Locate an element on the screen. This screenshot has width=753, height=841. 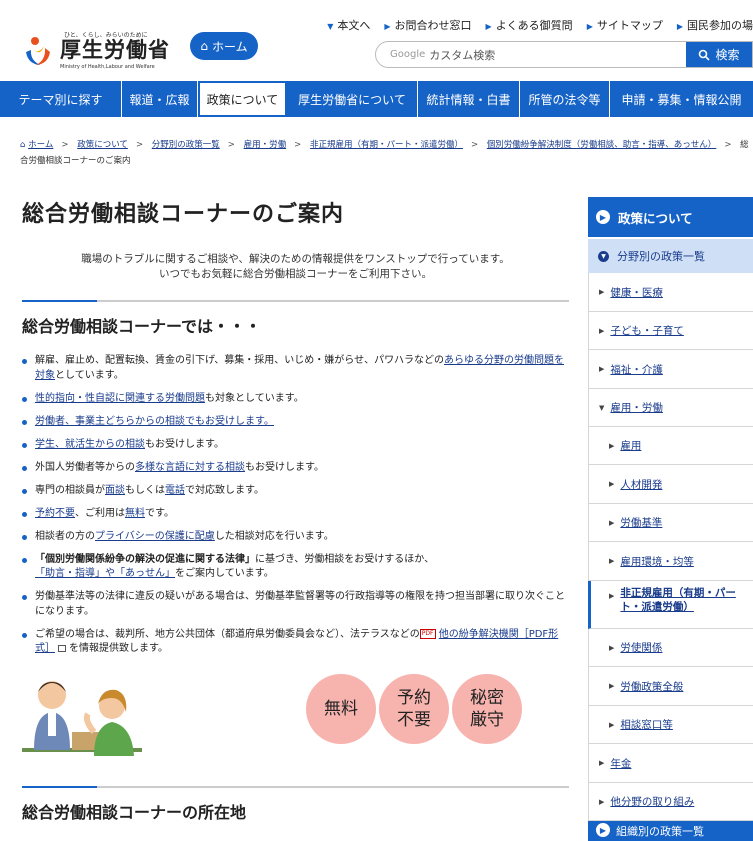
sidebar-item-children: ▶ 子ども・子育て is located at coordinates (670, 331).